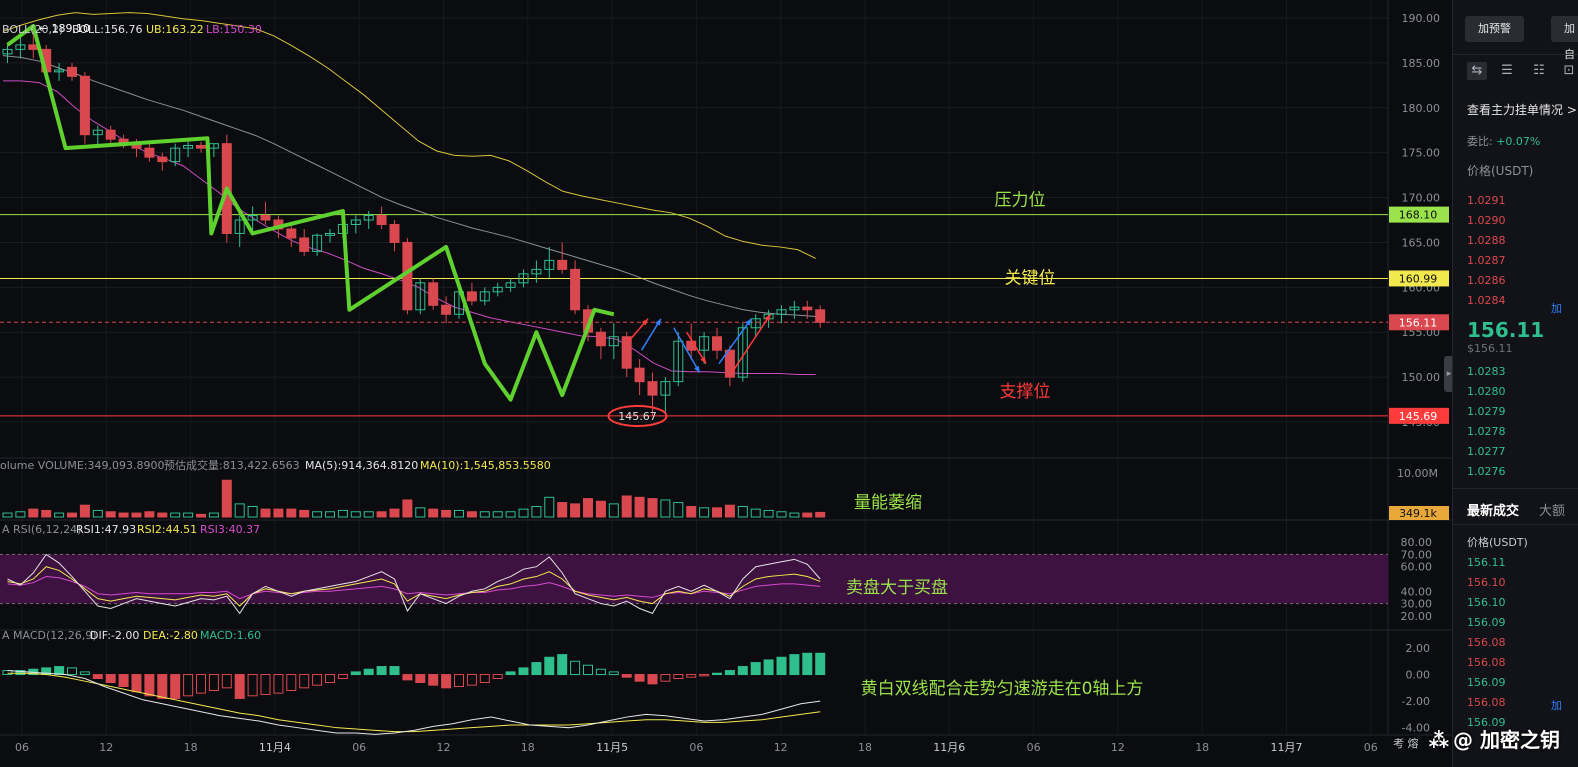 This screenshot has height=767, width=1578. What do you see at coordinates (1417, 616) in the screenshot?
I see `rsi-tick-label: 20.00` at bounding box center [1417, 616].